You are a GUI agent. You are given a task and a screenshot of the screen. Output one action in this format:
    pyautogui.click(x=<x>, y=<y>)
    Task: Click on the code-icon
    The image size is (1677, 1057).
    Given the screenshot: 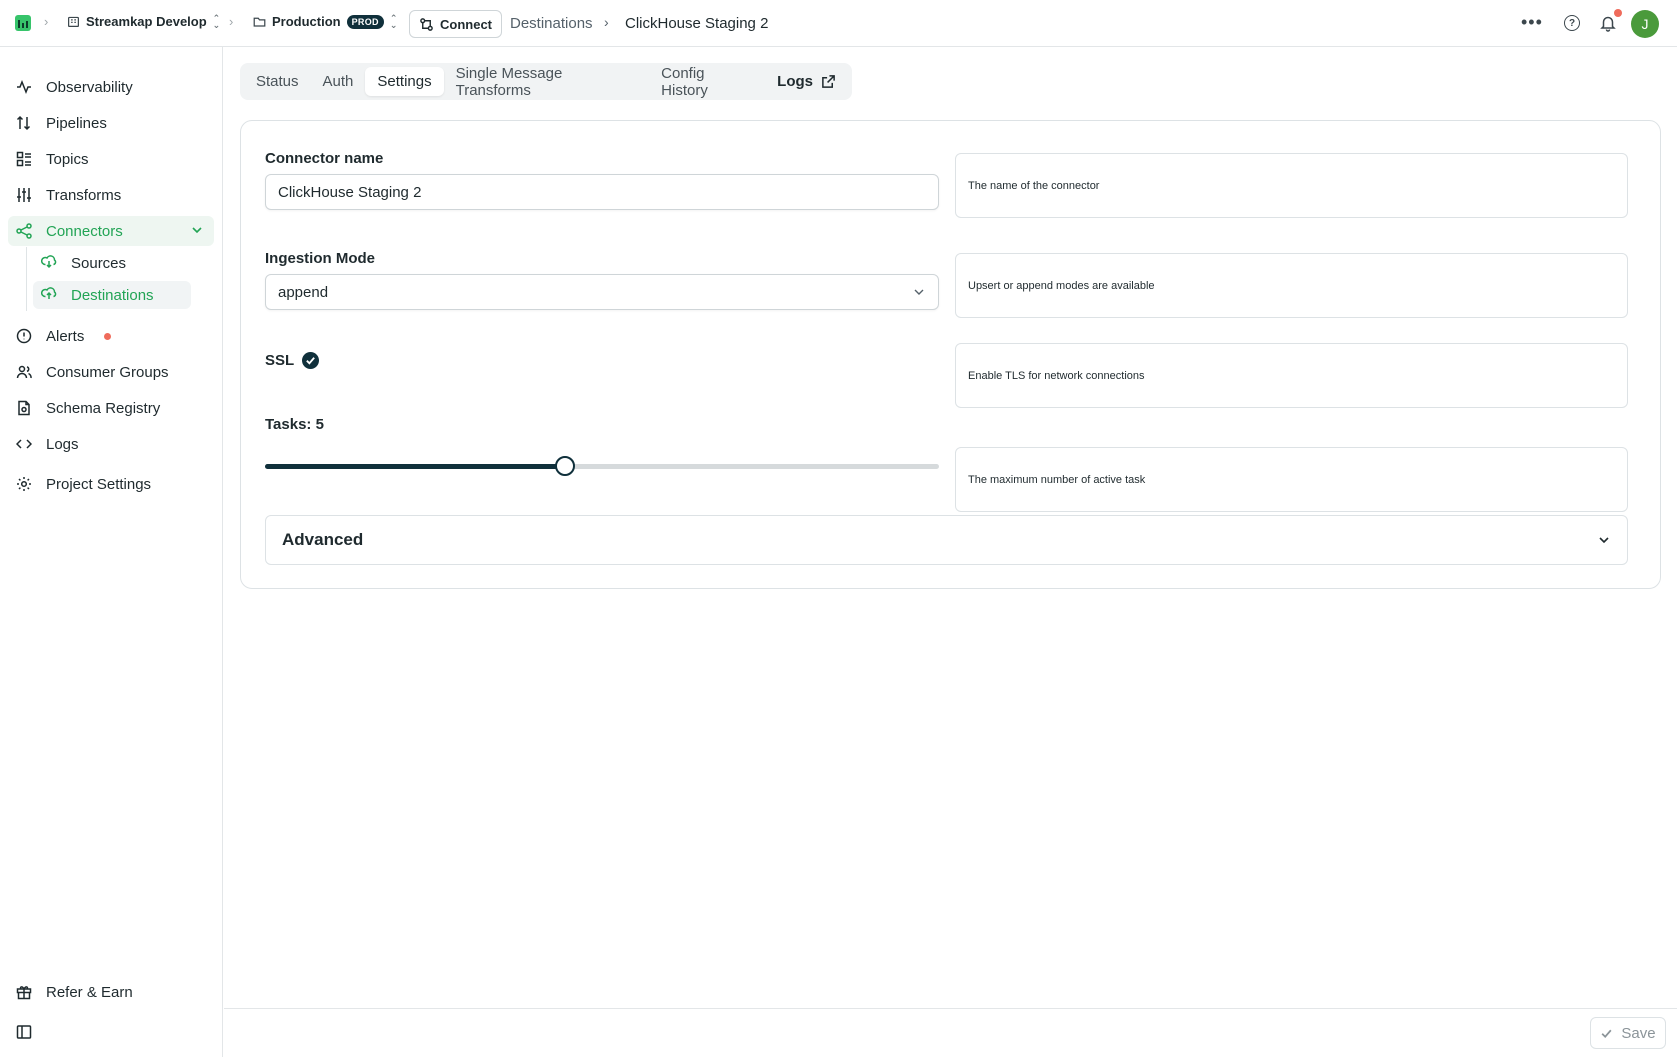 What is the action you would take?
    pyautogui.click(x=24, y=444)
    